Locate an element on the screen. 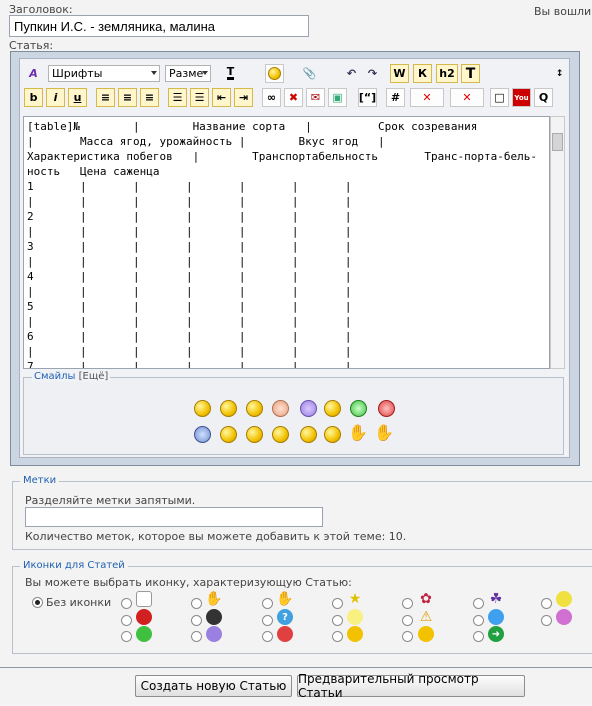 The width and height of the screenshot is (592, 706). align-left-icon: ≡ is located at coordinates (105, 97).